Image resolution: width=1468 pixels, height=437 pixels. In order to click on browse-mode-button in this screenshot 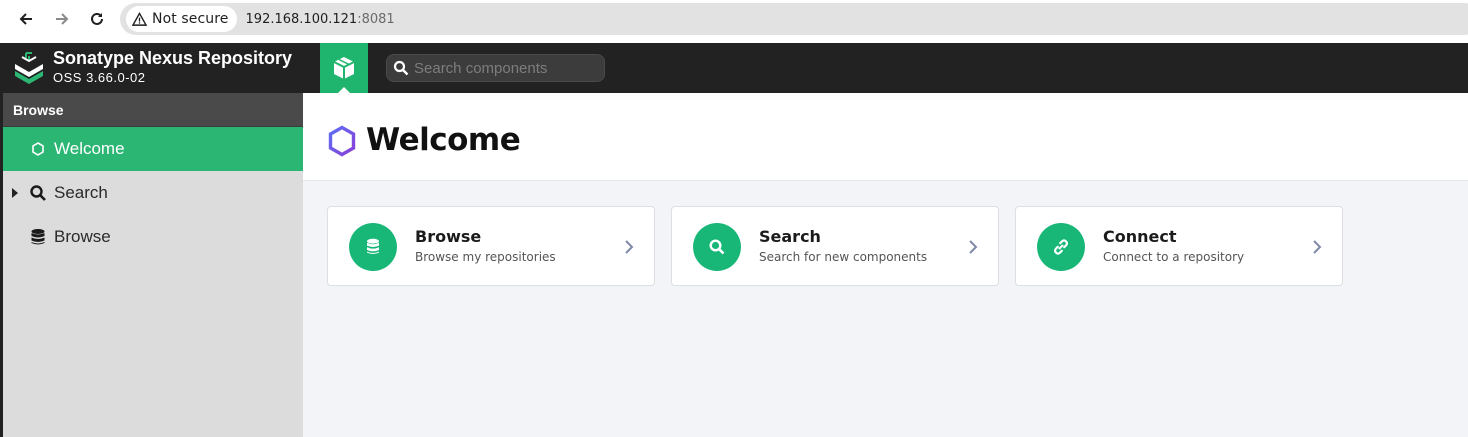, I will do `click(344, 68)`.